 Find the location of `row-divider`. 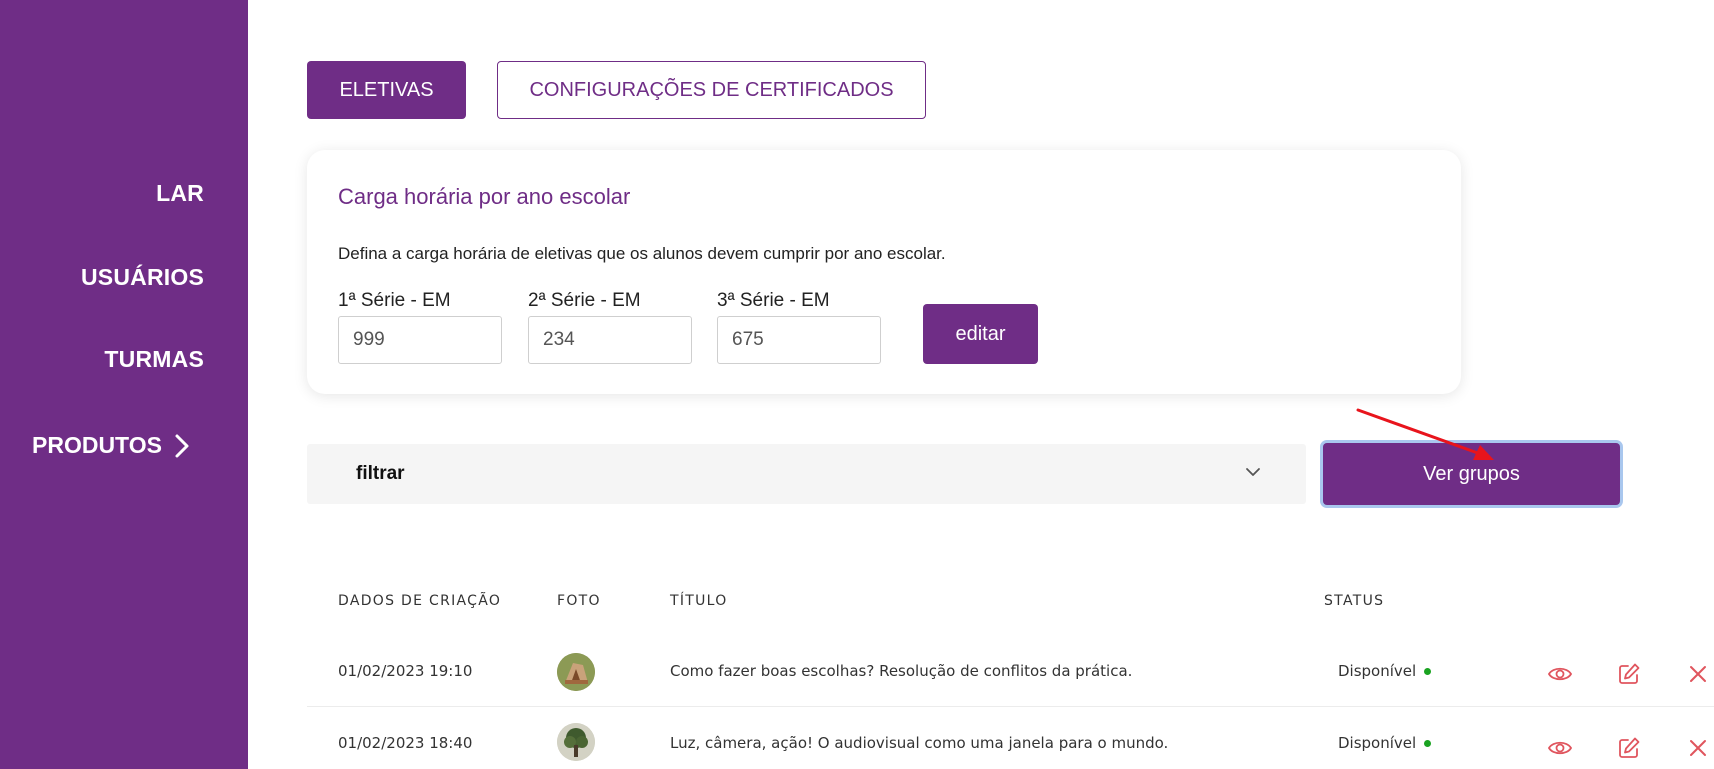

row-divider is located at coordinates (1010, 706).